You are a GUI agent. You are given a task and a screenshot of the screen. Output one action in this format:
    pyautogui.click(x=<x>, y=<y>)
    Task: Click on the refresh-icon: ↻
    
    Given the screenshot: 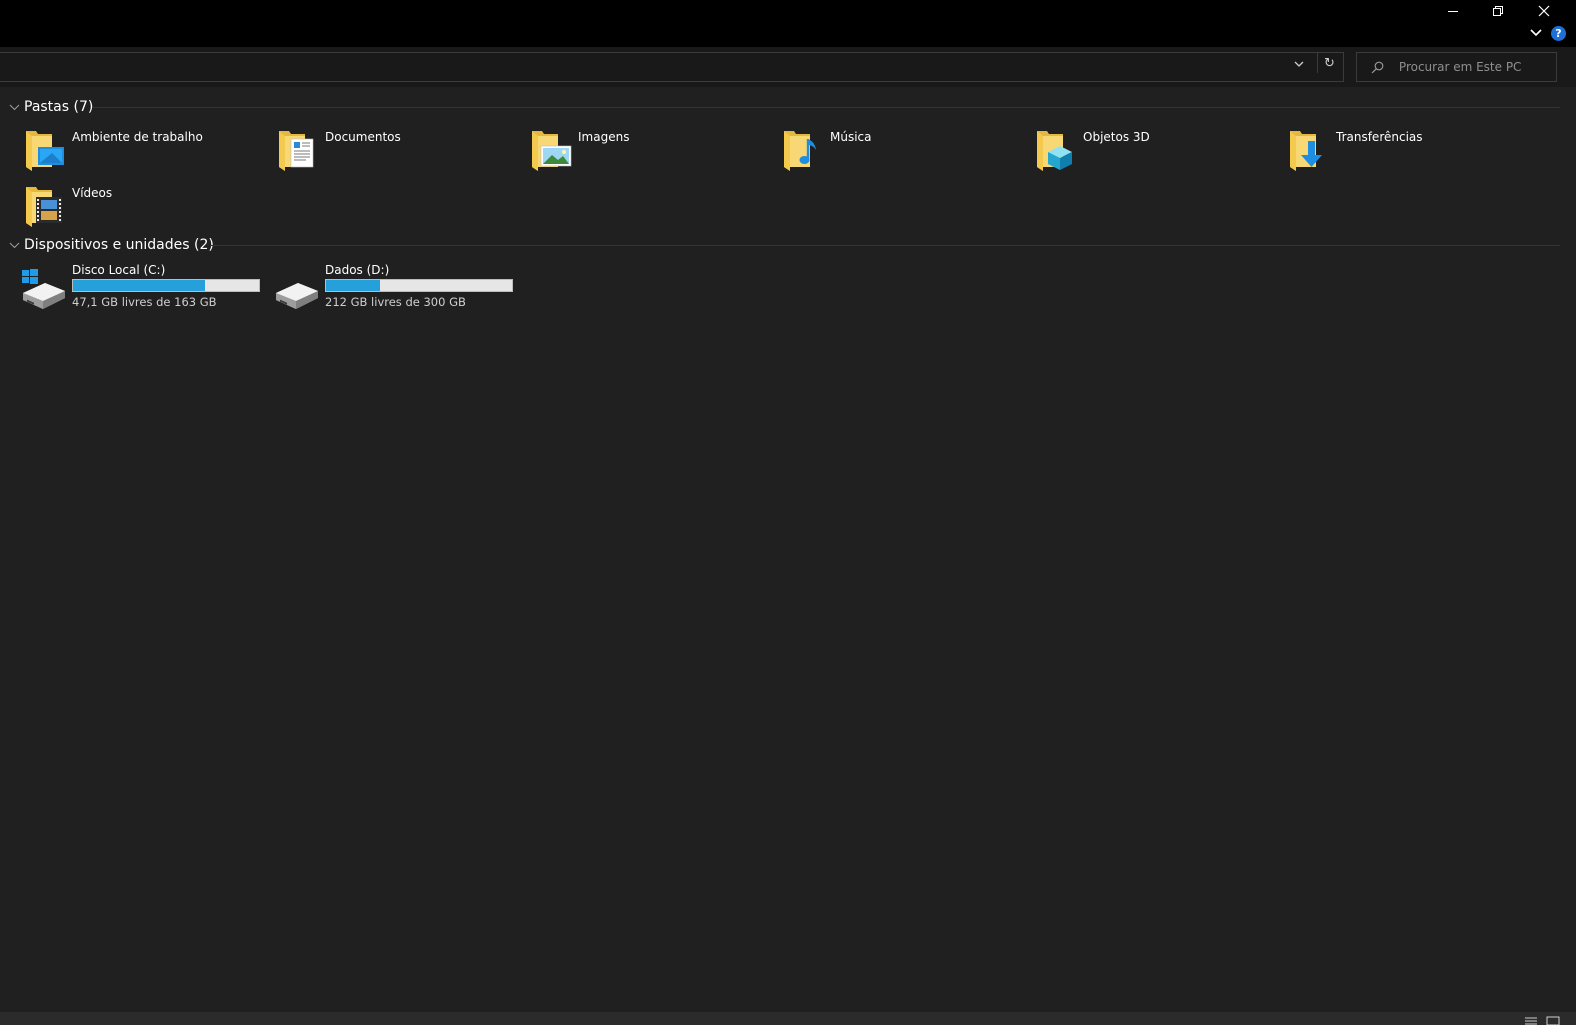 What is the action you would take?
    pyautogui.click(x=1329, y=63)
    